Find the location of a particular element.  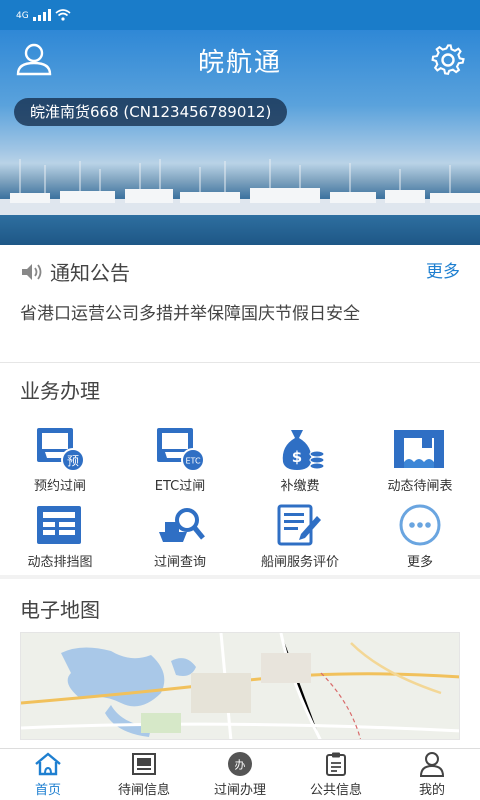

electronic-map is located at coordinates (240, 686).